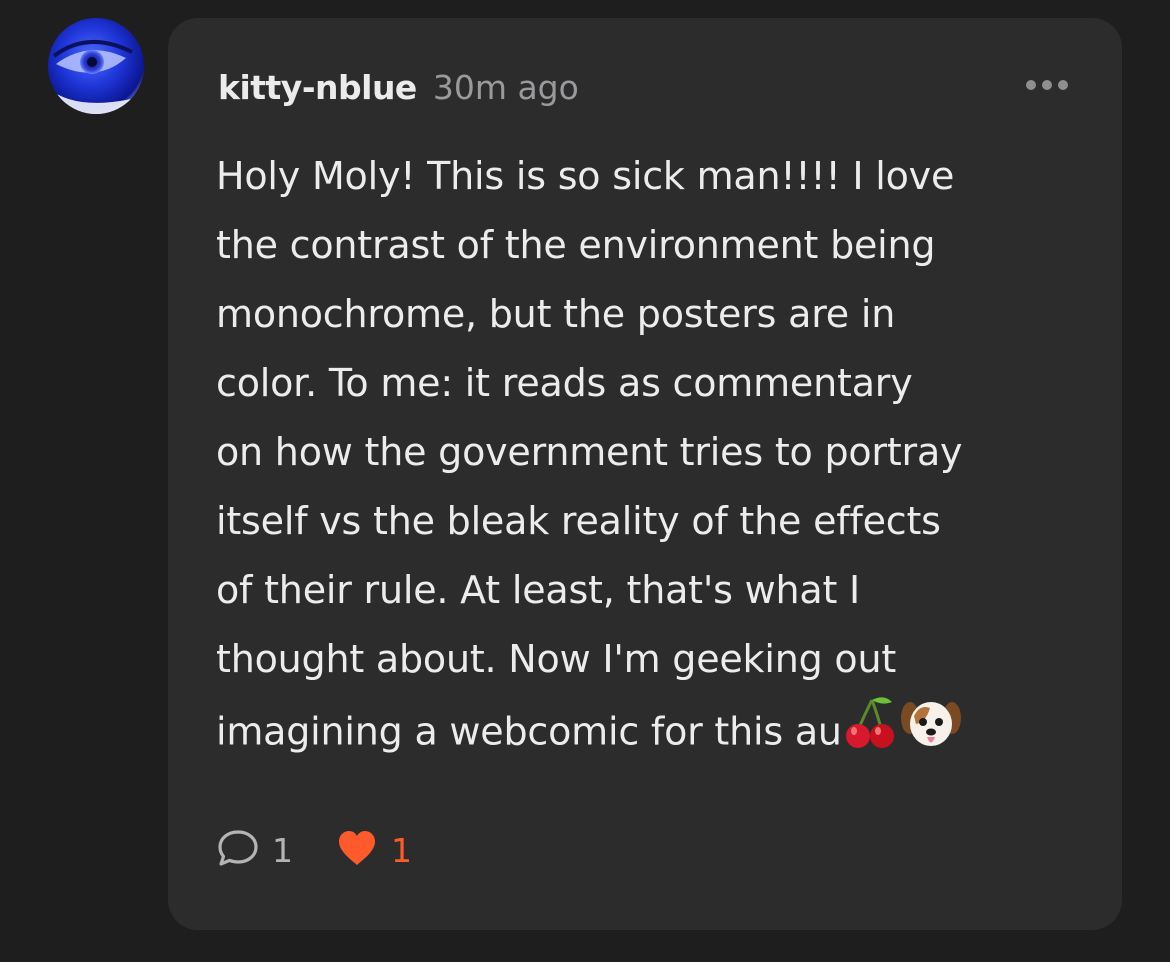  I want to click on dog-face-icon, so click(931, 734).